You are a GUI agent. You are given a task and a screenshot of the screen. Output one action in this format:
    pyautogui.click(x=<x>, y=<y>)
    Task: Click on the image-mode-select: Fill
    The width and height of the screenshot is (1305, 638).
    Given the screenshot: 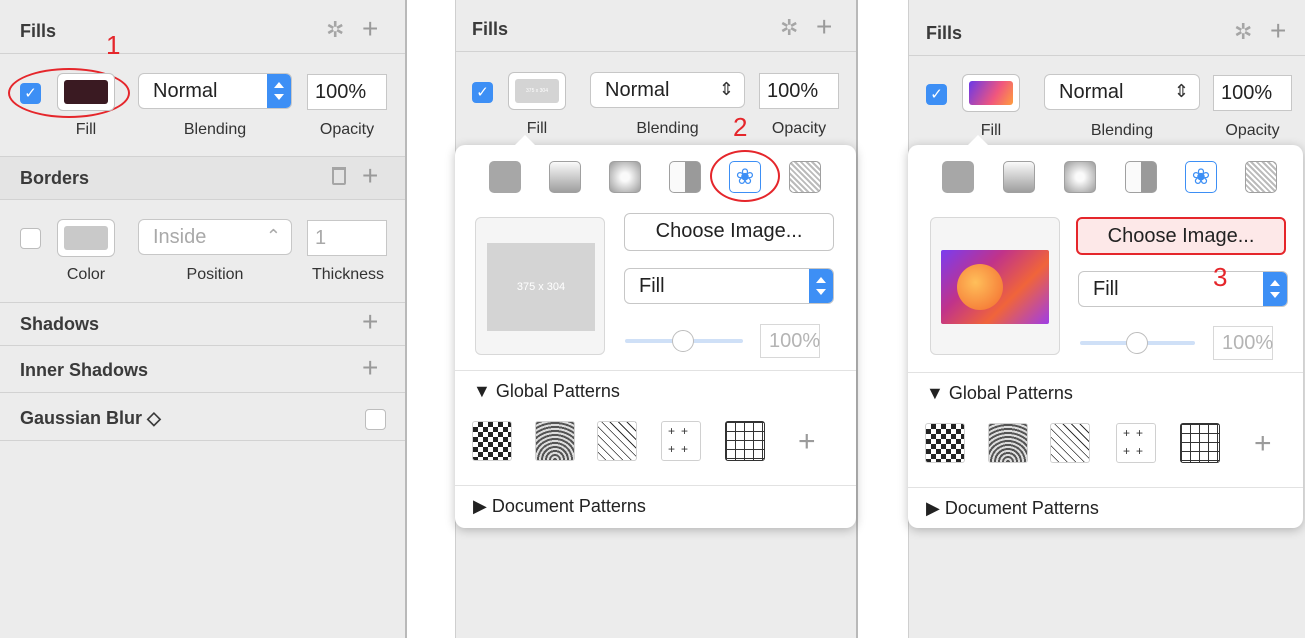 What is the action you would take?
    pyautogui.click(x=729, y=286)
    